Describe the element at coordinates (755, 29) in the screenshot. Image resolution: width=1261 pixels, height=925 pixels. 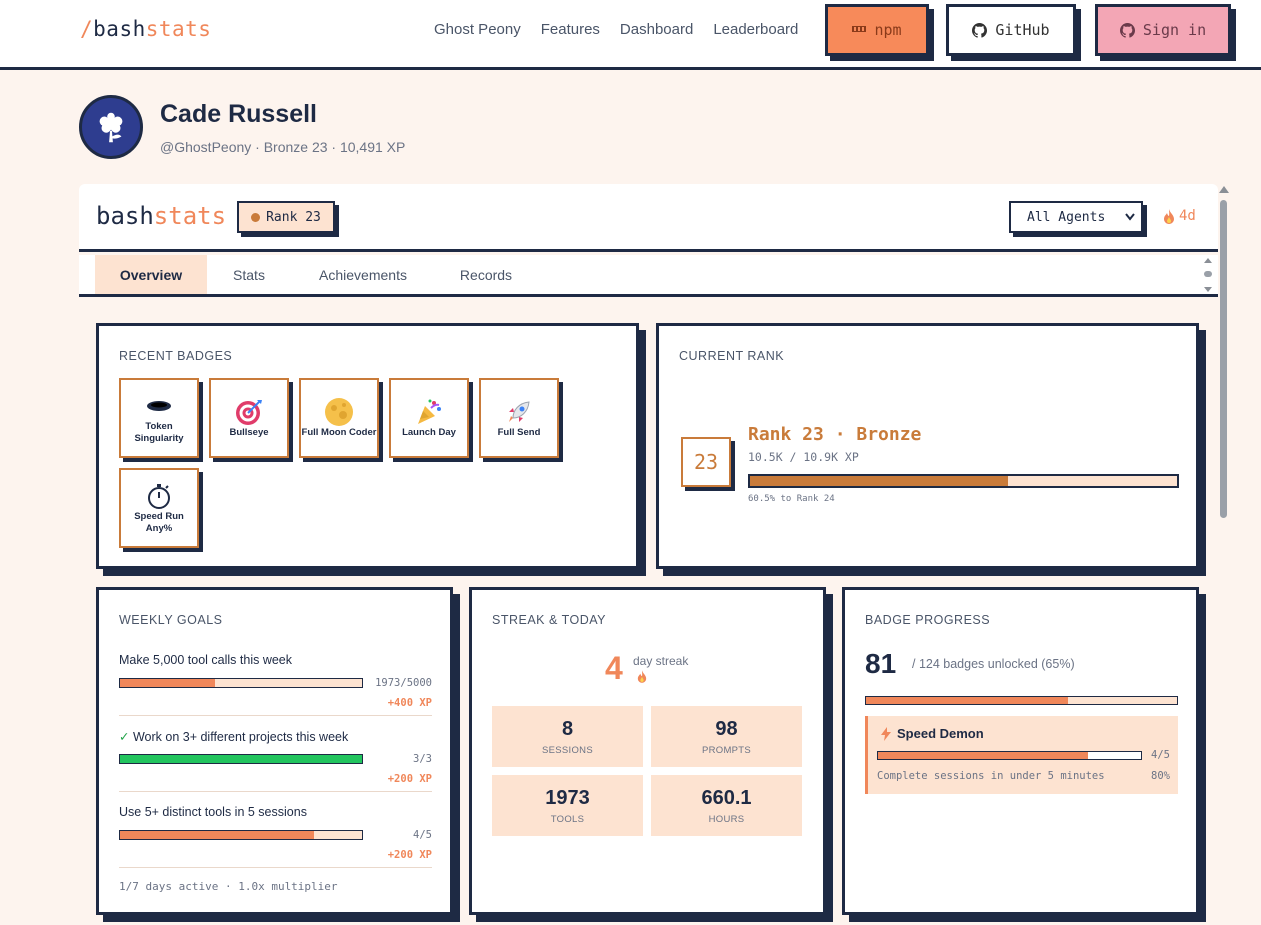
I see `nav-link-leaderboard: Leaderboard` at that location.